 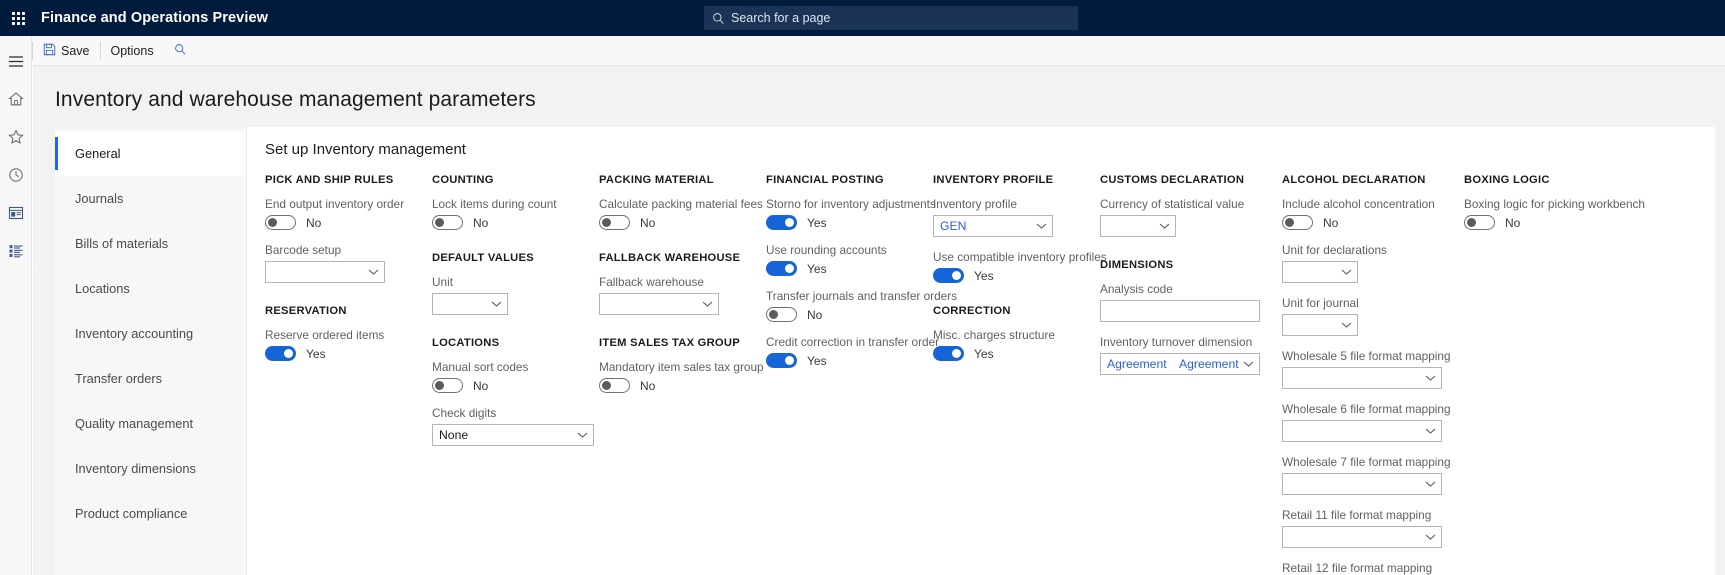 What do you see at coordinates (150, 333) in the screenshot?
I see `tab-inventory-accounting: Inventory accounting` at bounding box center [150, 333].